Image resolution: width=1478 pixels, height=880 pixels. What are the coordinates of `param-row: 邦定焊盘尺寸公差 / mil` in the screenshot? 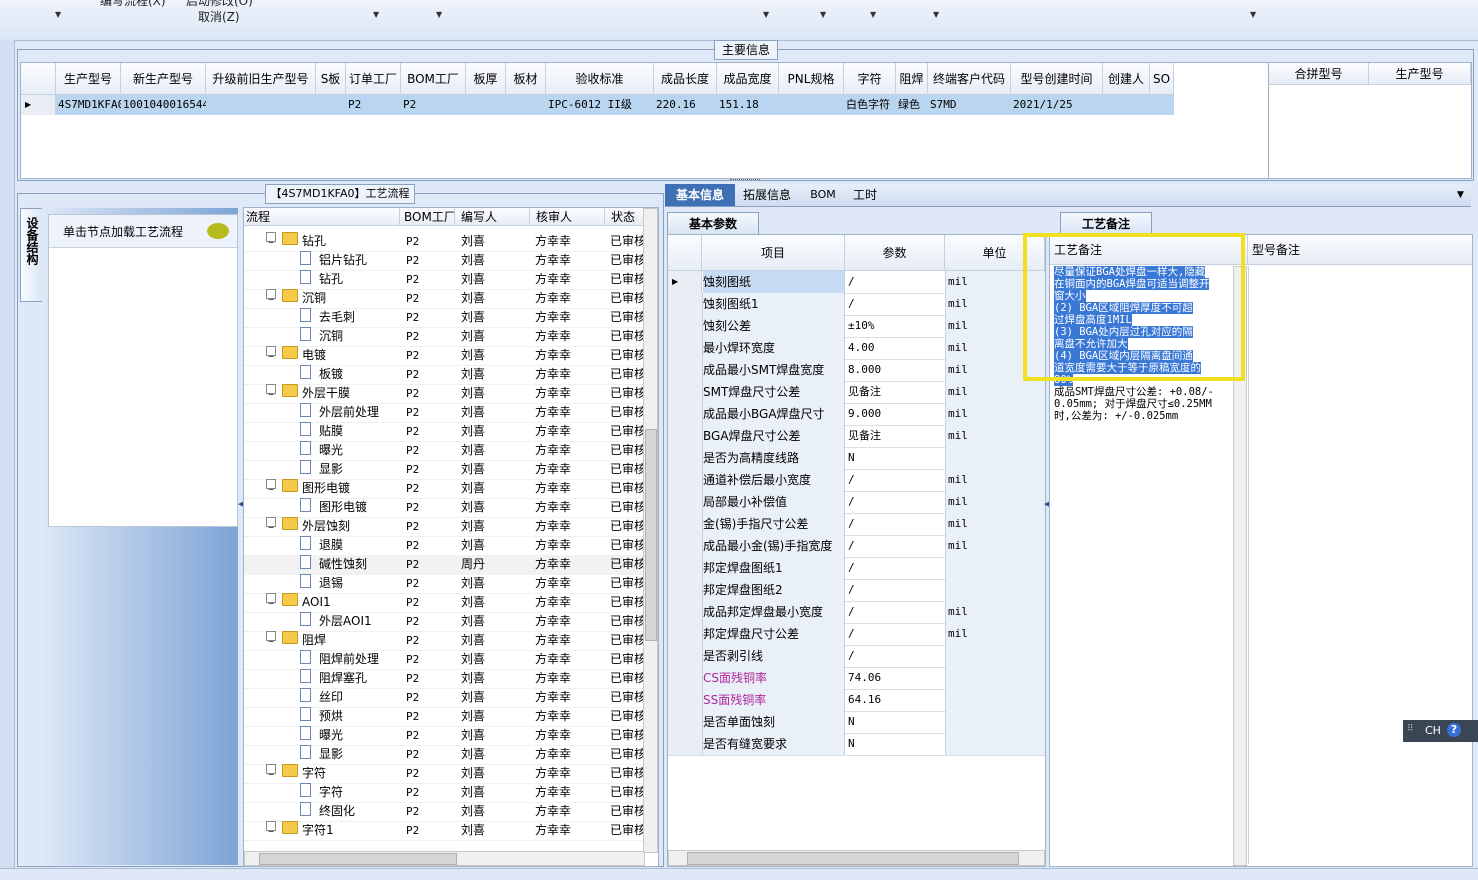 It's located at (856, 634).